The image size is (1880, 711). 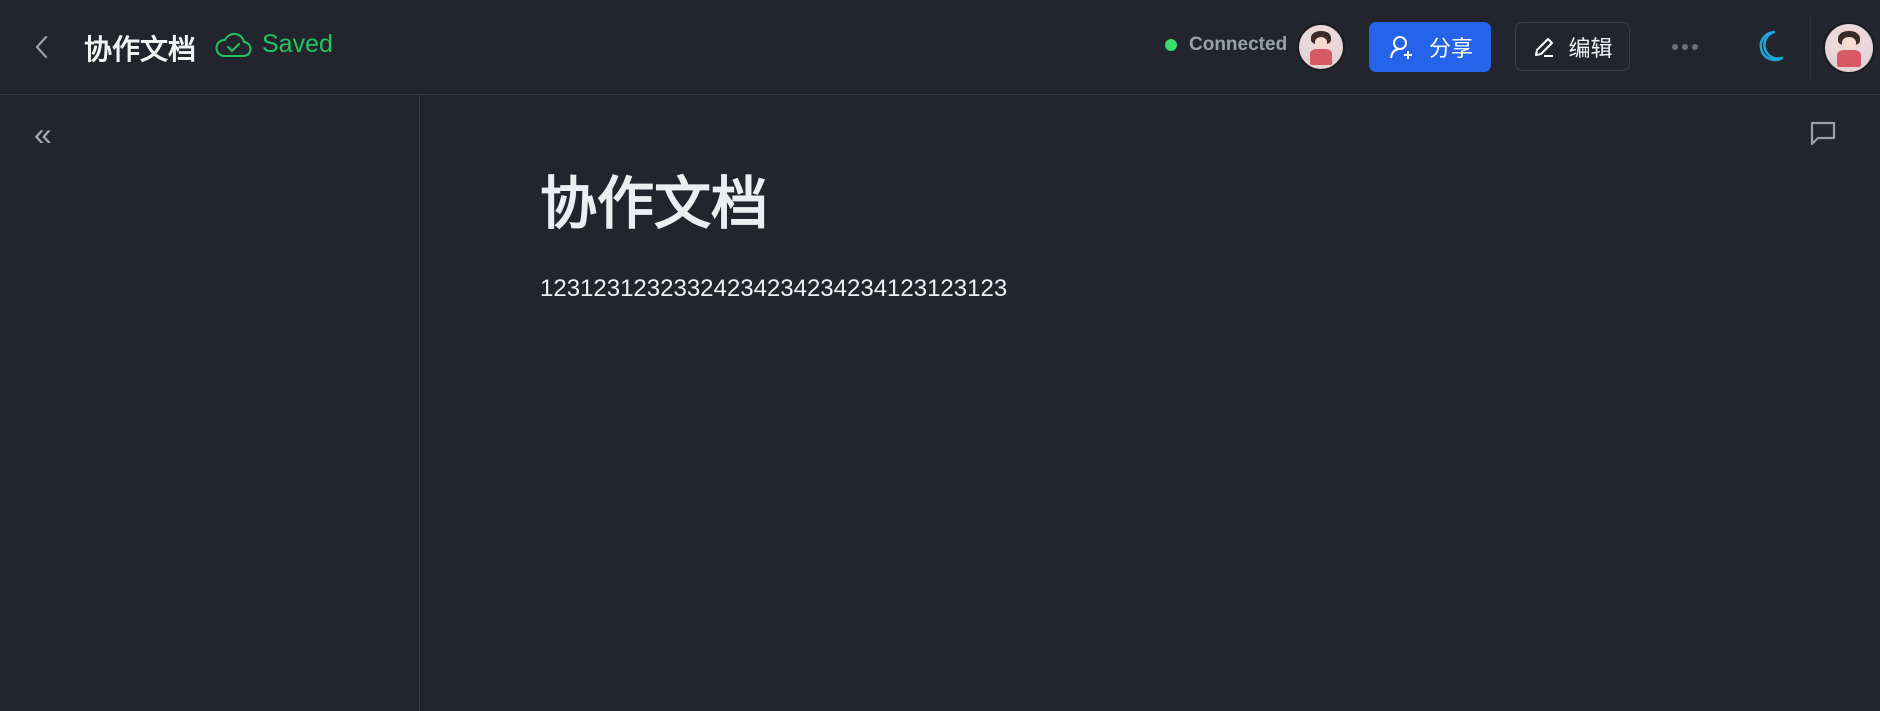 I want to click on cloud-check-icon, so click(x=233, y=44).